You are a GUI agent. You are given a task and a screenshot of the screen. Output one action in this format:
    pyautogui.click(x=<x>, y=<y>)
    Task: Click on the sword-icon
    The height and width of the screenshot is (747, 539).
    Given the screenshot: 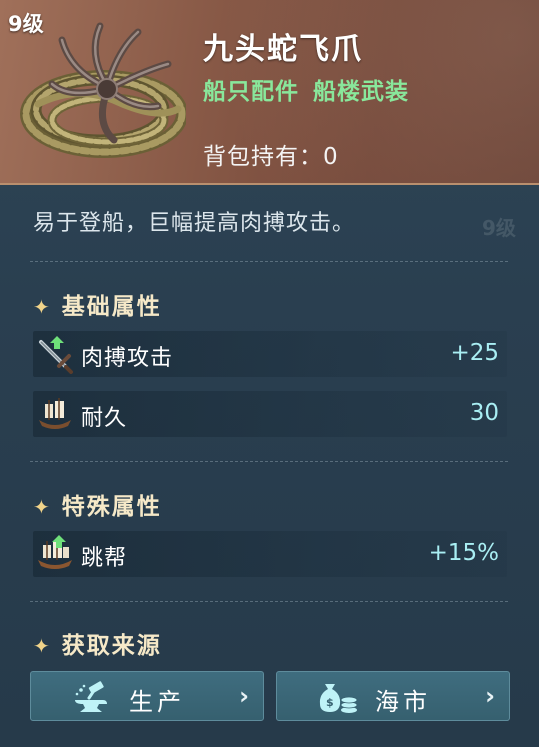 What is the action you would take?
    pyautogui.click(x=56, y=355)
    